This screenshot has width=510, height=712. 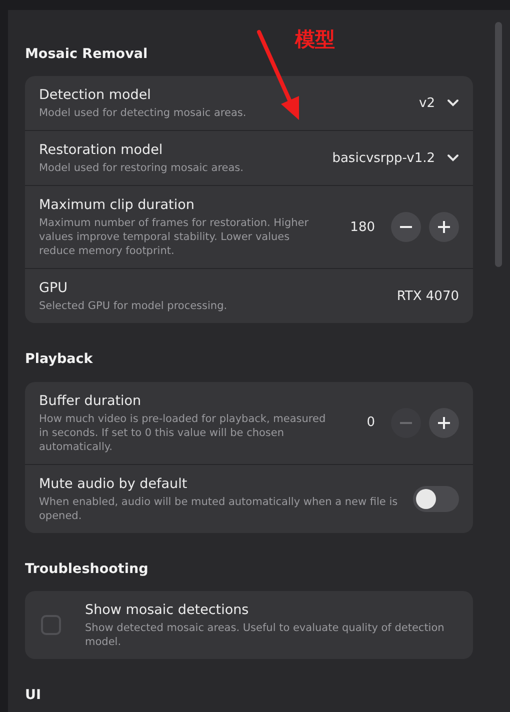 What do you see at coordinates (174, 237) in the screenshot?
I see `row-description: Maximum number of frames for restoration. Higher values improve temporal stability. Lower values reduce memory footprint.` at bounding box center [174, 237].